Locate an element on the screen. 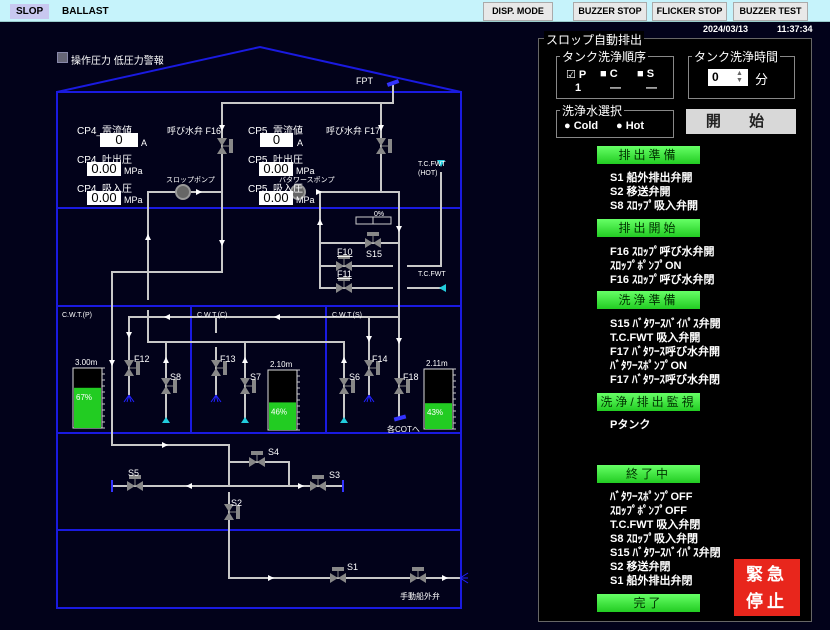 This screenshot has width=830, height=630. tank-p-percent: 67% is located at coordinates (84, 397).